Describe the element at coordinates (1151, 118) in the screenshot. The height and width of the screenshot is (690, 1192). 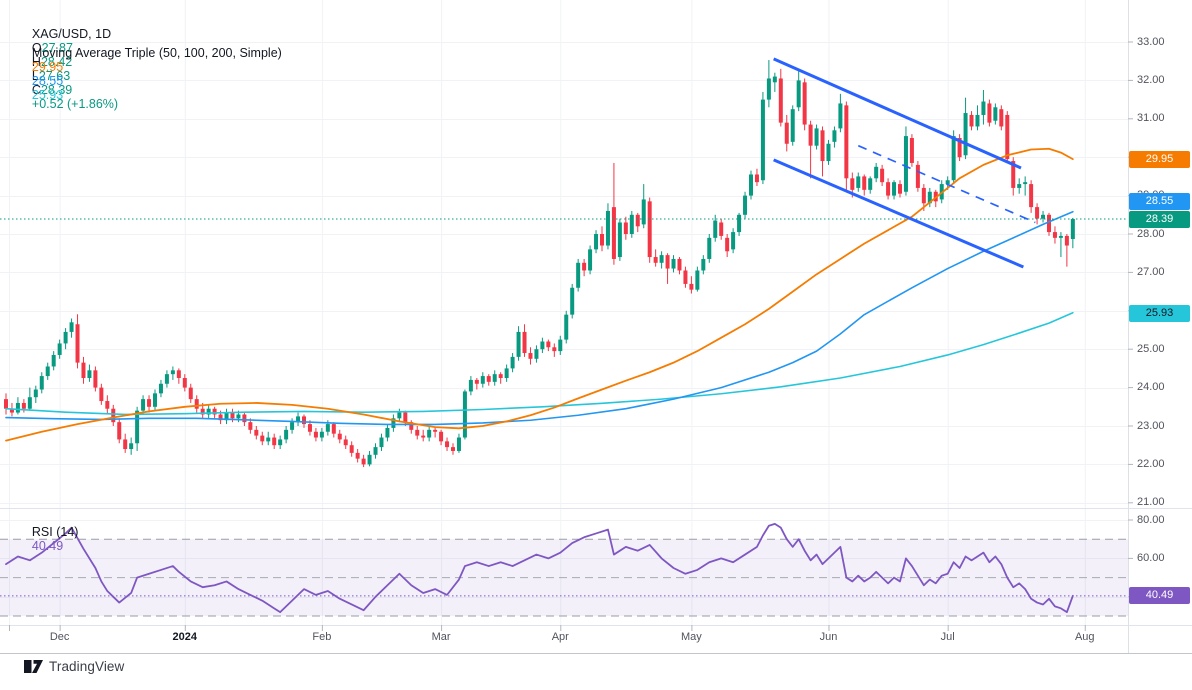
I see `price-axis-label: 31.00` at that location.